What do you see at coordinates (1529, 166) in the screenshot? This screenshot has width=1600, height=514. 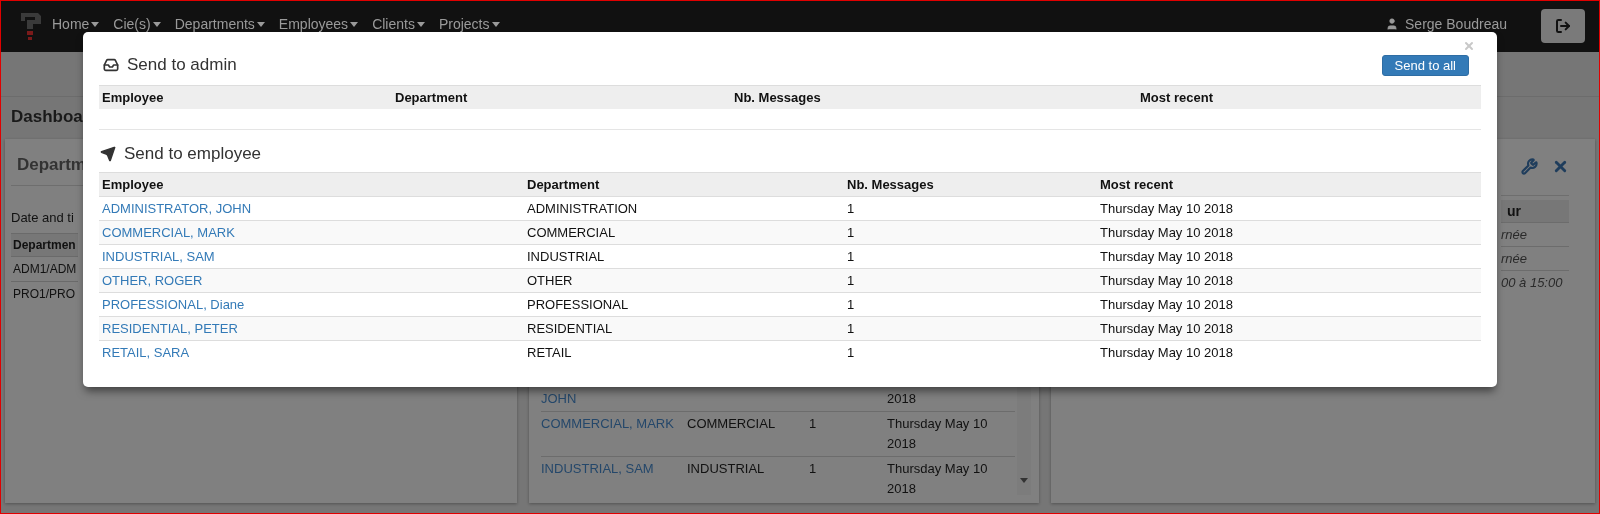 I see `wrench-icon` at bounding box center [1529, 166].